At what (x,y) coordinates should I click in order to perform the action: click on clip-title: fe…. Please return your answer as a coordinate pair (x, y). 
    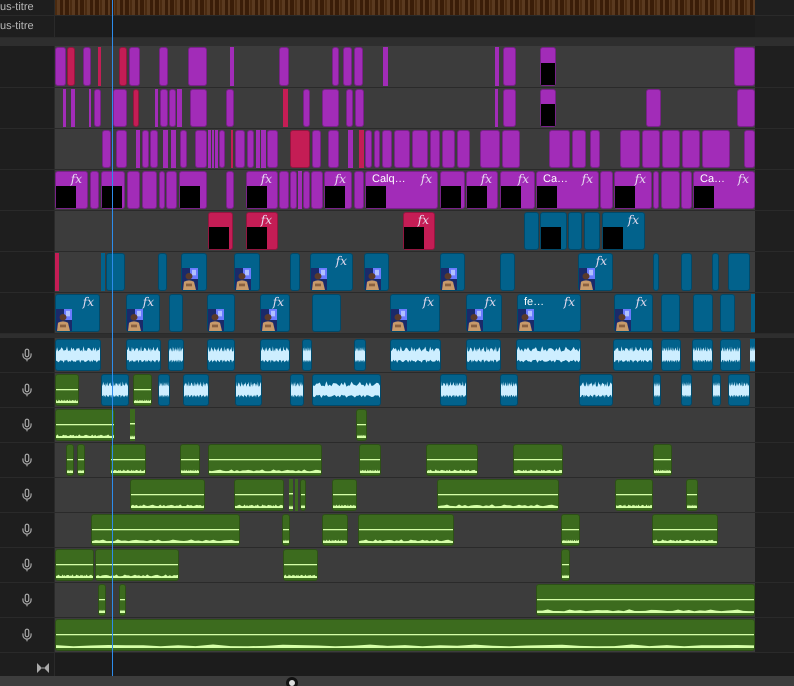
    Looking at the image, I should click on (534, 302).